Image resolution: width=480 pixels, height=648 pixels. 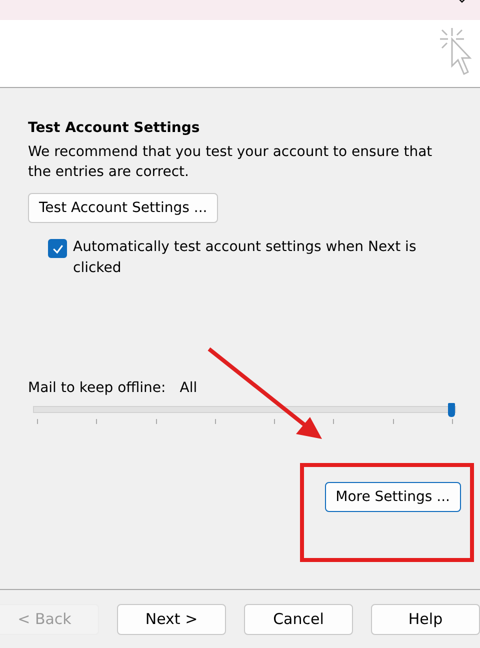 I want to click on offline-label: Mail to keep offline:, so click(x=97, y=388).